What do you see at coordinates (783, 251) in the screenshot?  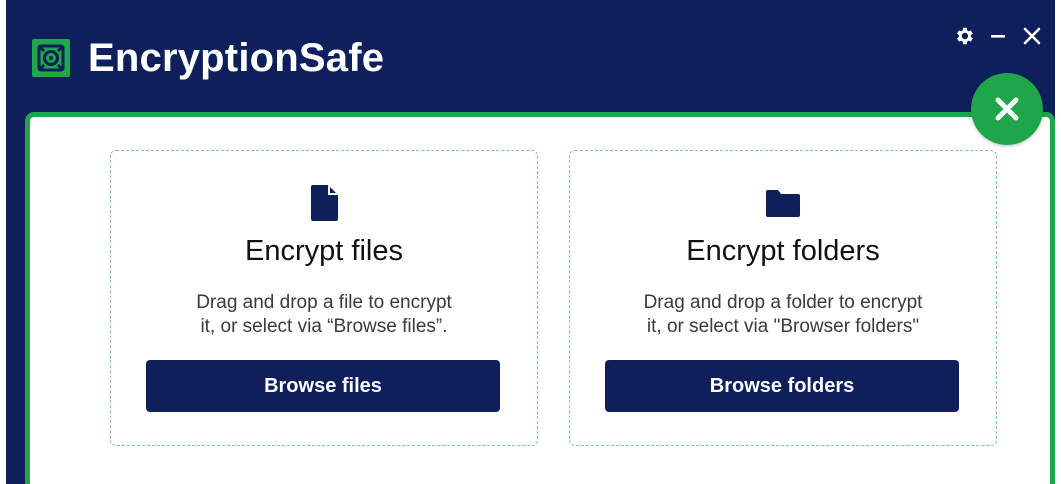 I see `card-title: Encrypt folders` at bounding box center [783, 251].